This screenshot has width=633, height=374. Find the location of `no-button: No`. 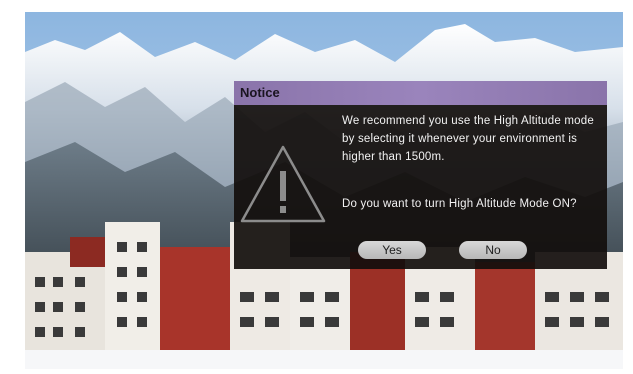

no-button: No is located at coordinates (493, 250).